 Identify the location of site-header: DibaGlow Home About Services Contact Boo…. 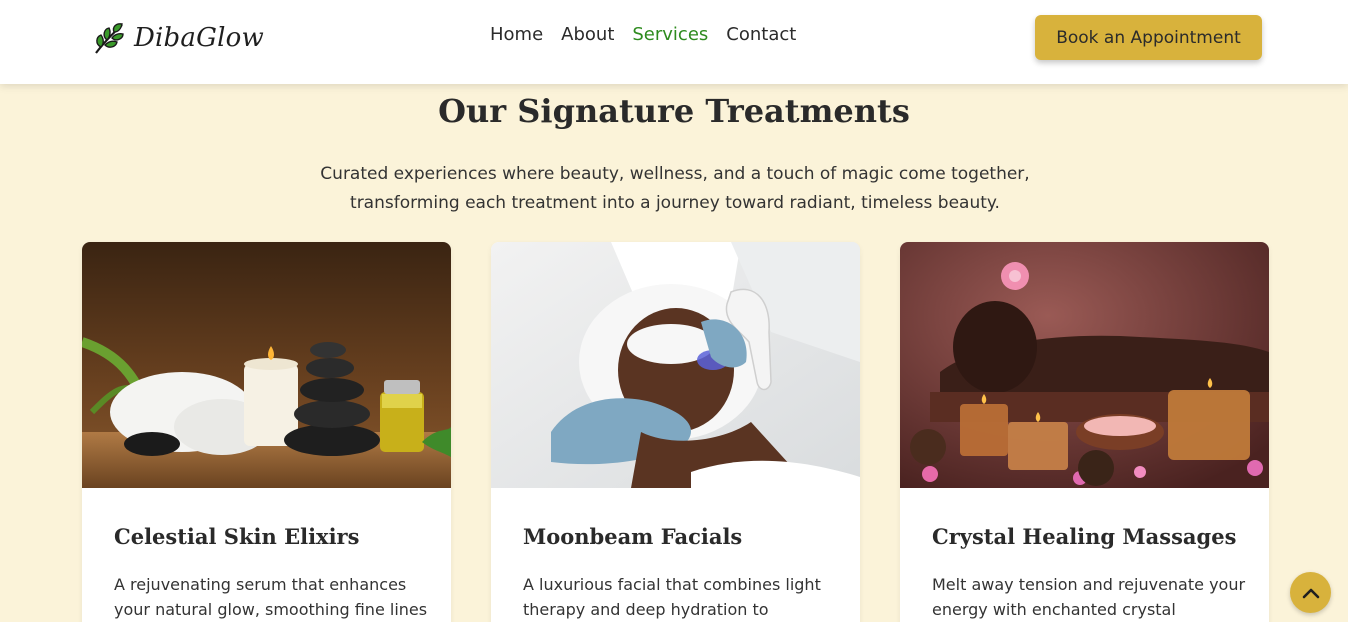
(674, 42).